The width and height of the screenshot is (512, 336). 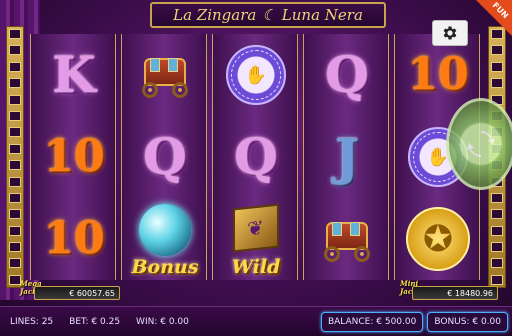 I want to click on bet-display: BET: € 0.25, so click(x=94, y=322).